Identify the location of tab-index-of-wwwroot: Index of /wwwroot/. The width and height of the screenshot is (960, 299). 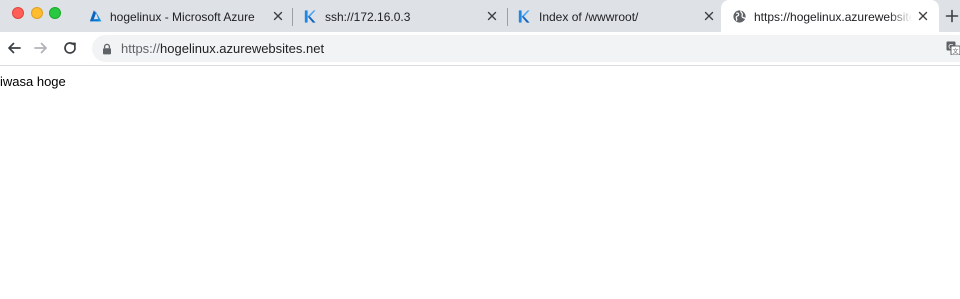
(614, 16).